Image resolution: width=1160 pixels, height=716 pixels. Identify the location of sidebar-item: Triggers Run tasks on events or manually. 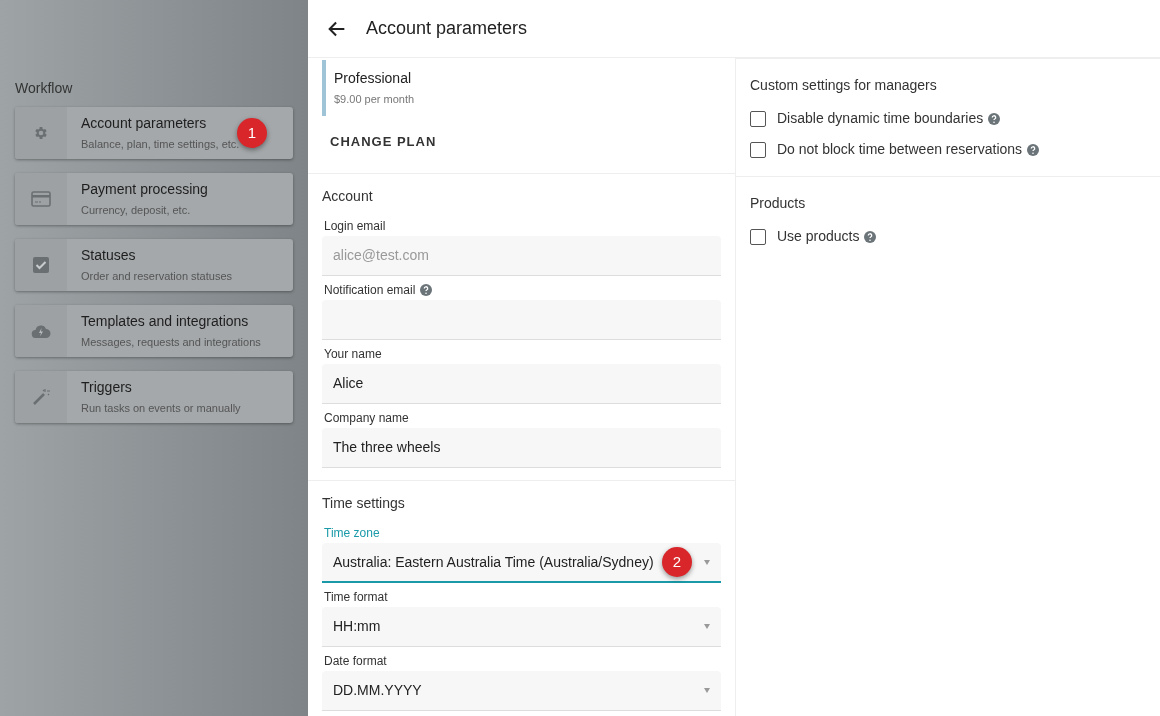
(154, 397).